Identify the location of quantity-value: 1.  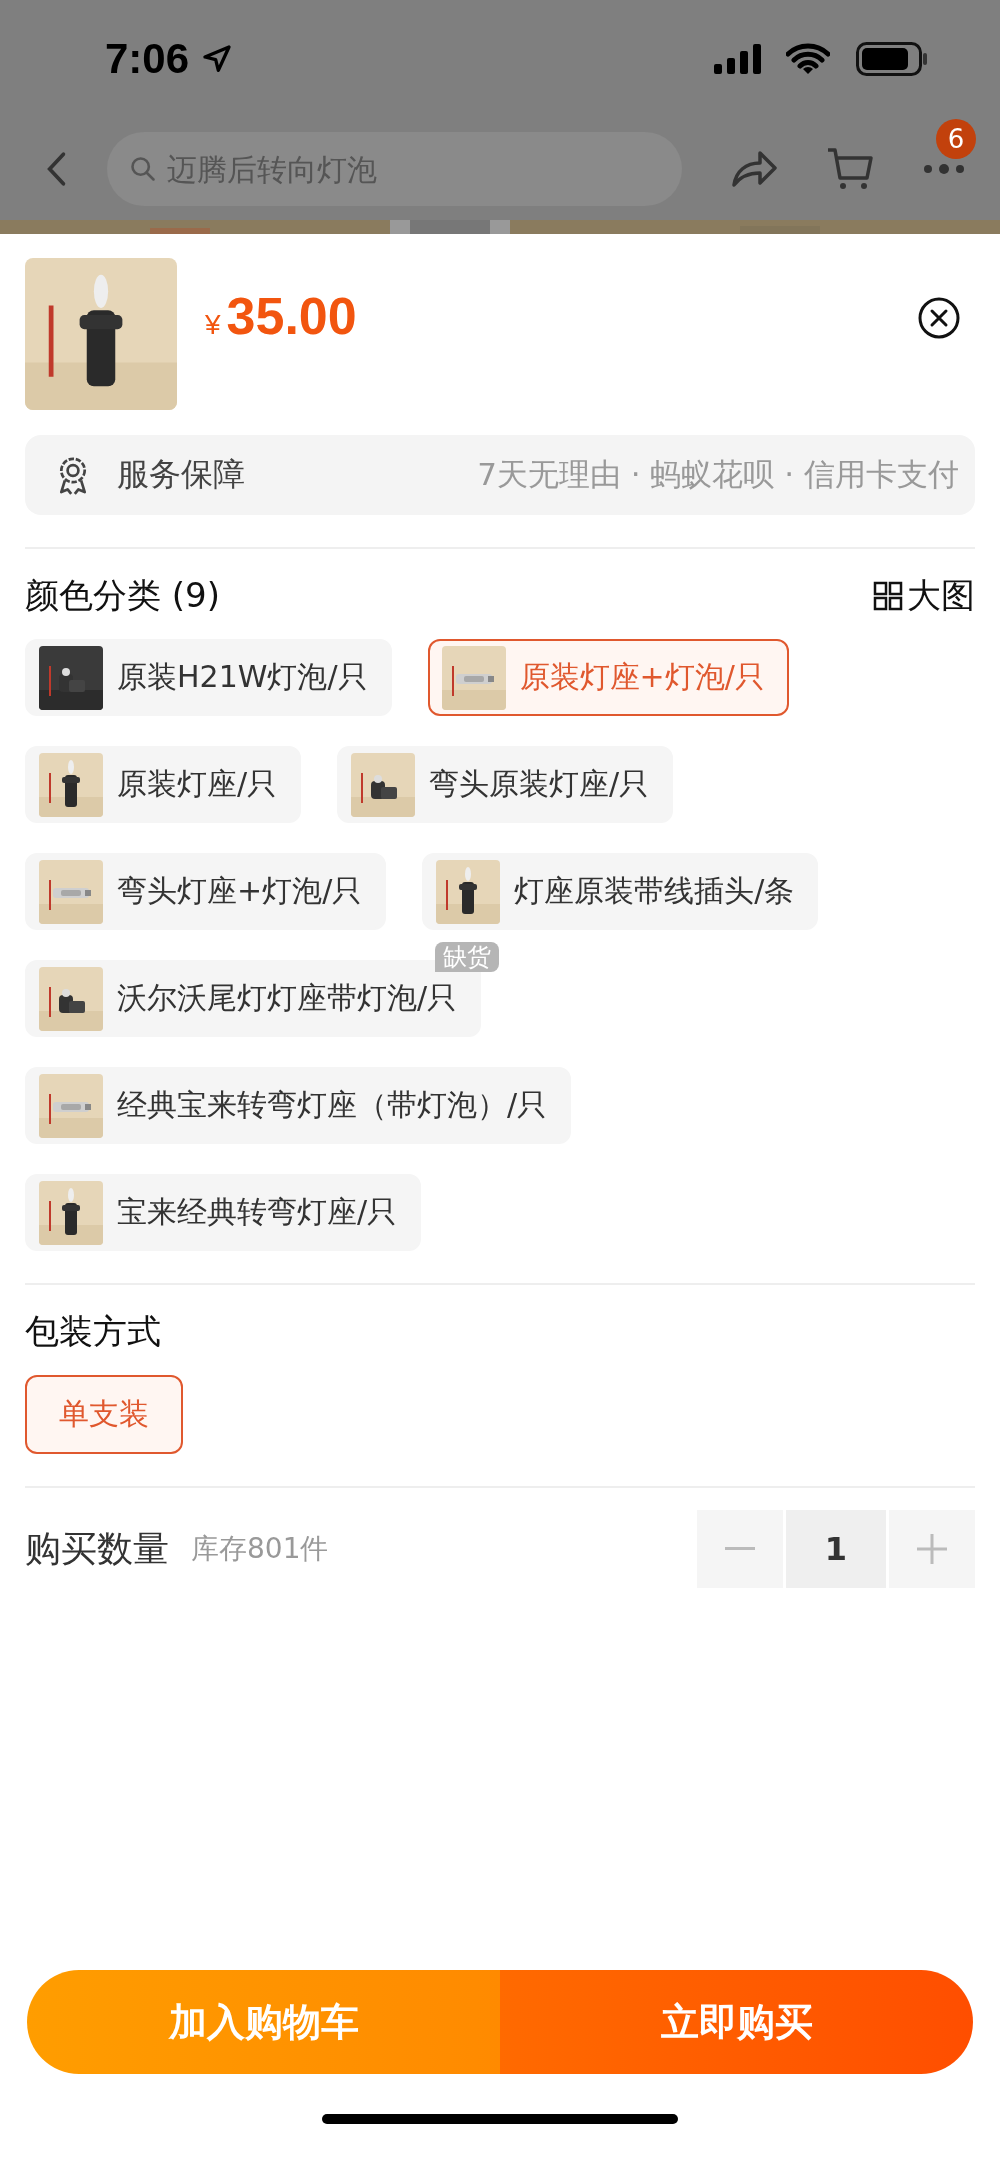
(836, 1549).